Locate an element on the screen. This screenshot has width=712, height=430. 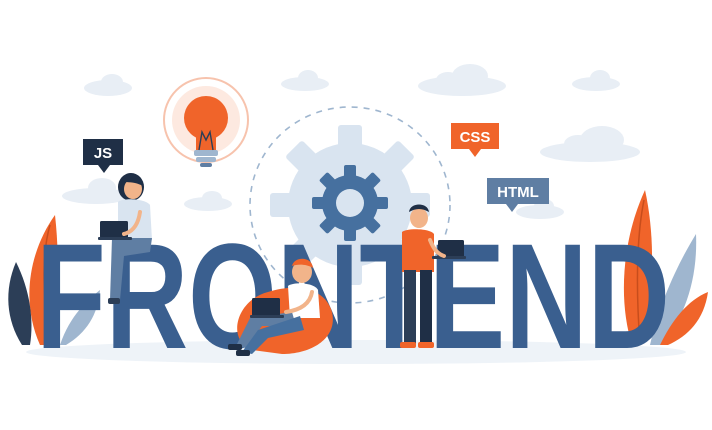
js-badge-label: JS is located at coordinates (103, 153).